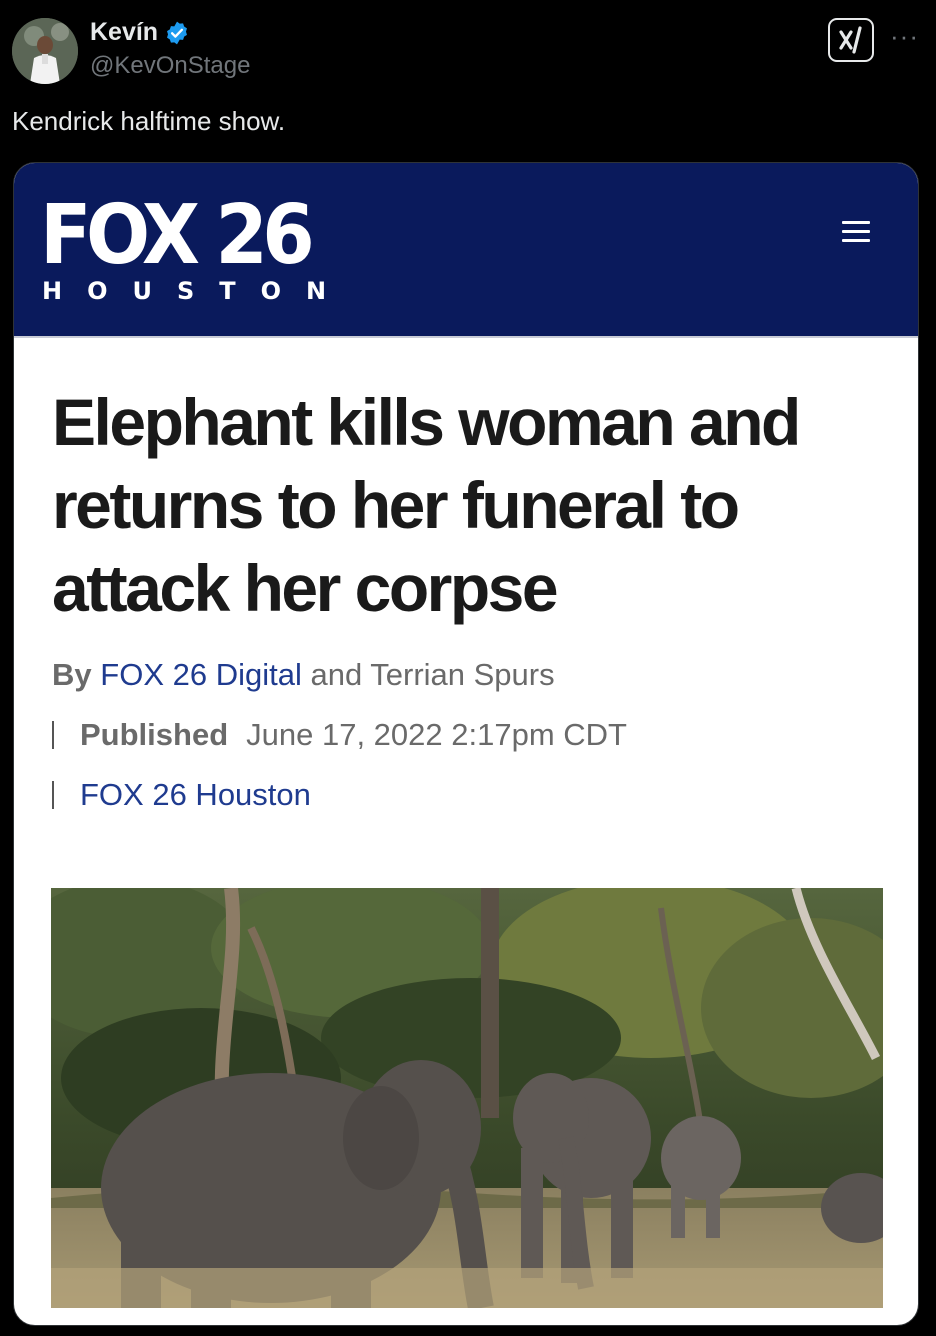 This screenshot has height=1336, width=936. What do you see at coordinates (436, 734) in the screenshot?
I see `published-date: June 17, 2022 2:17pm CDT` at bounding box center [436, 734].